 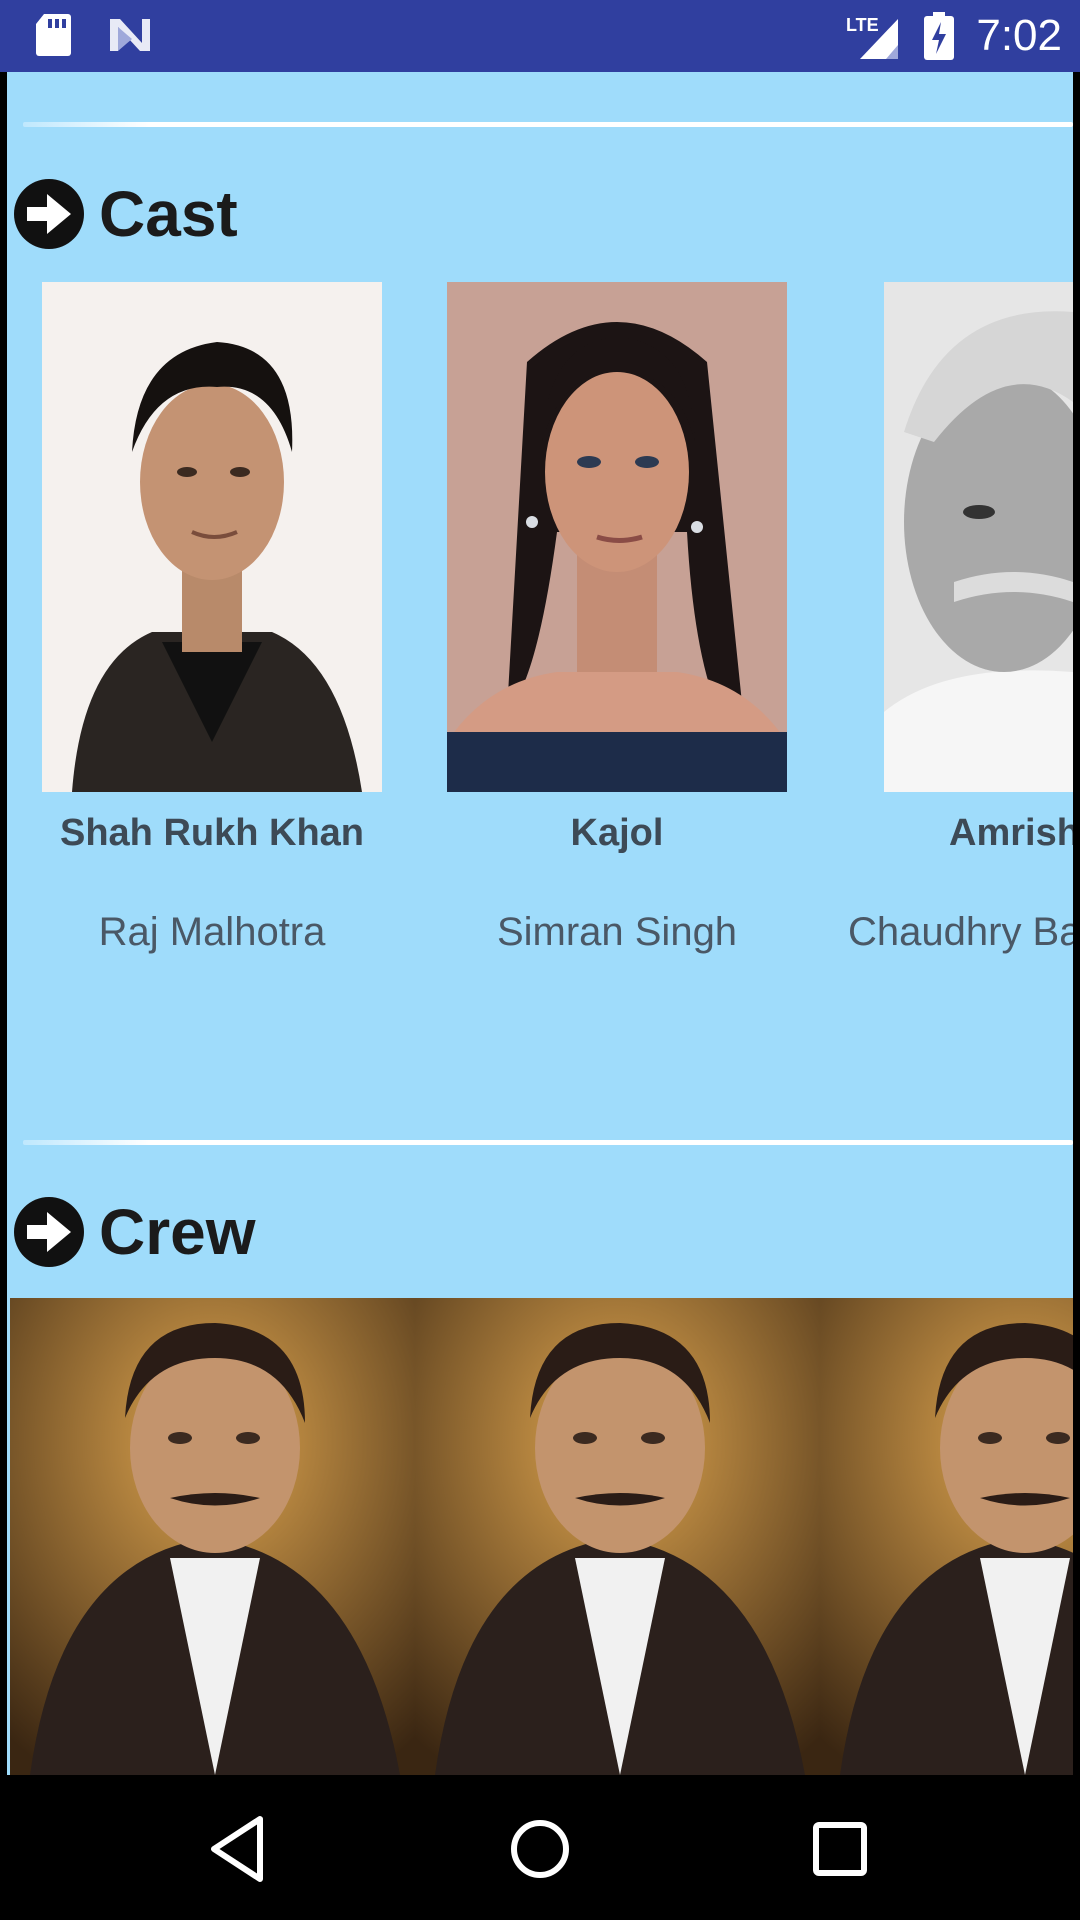 I want to click on network-label: LTE, so click(x=862, y=25).